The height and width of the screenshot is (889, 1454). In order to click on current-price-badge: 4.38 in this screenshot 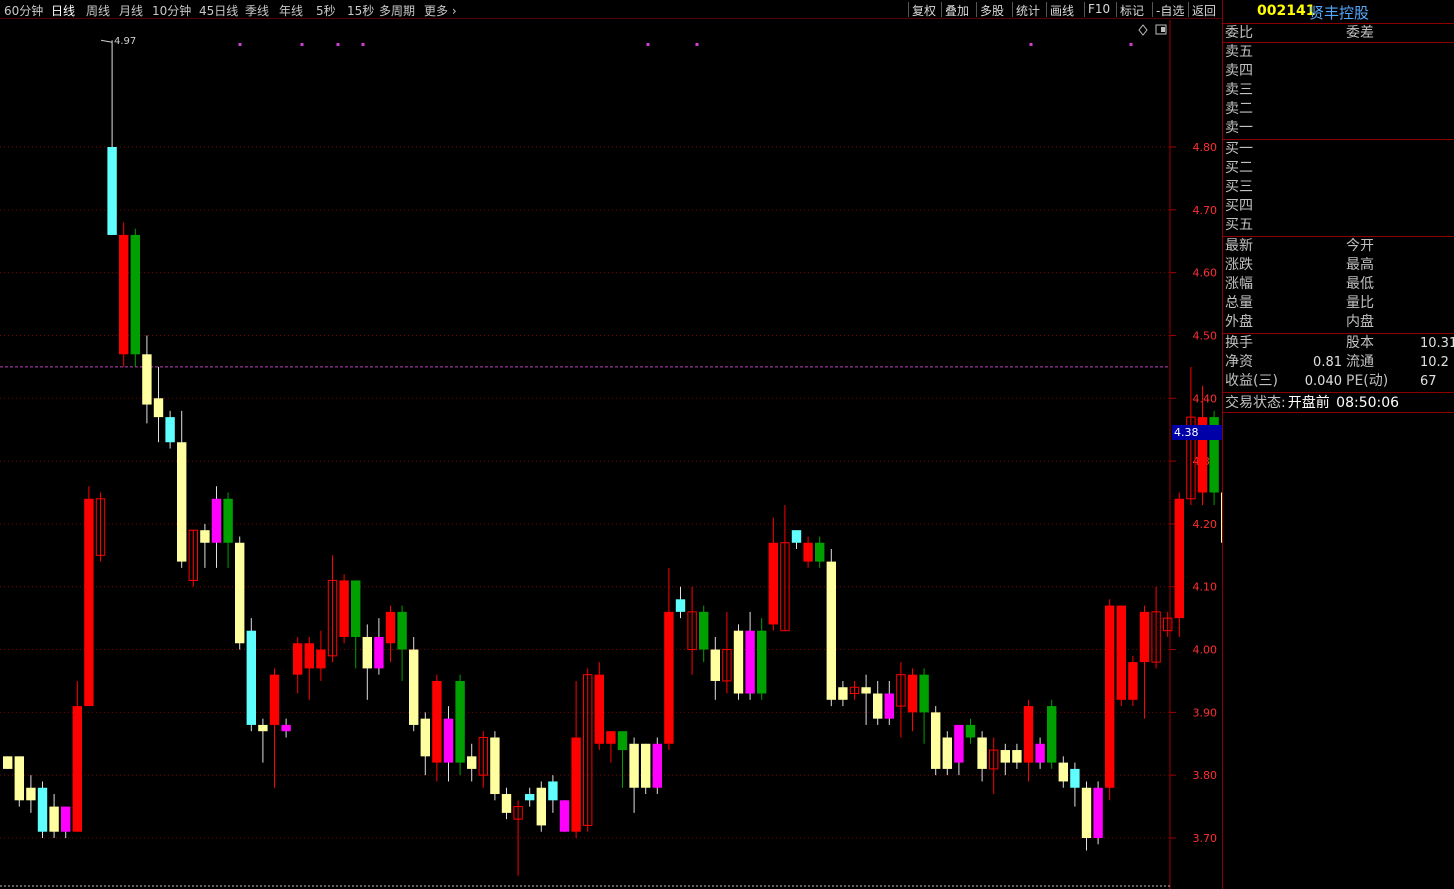, I will do `click(1197, 432)`.